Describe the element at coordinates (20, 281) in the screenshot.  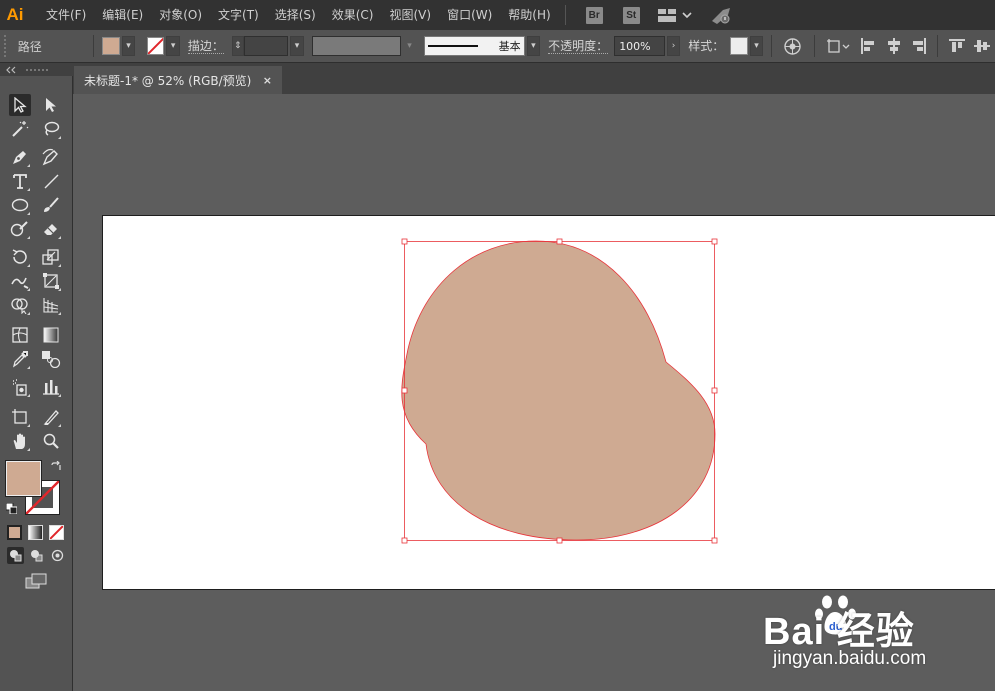
I see `warp-tool` at that location.